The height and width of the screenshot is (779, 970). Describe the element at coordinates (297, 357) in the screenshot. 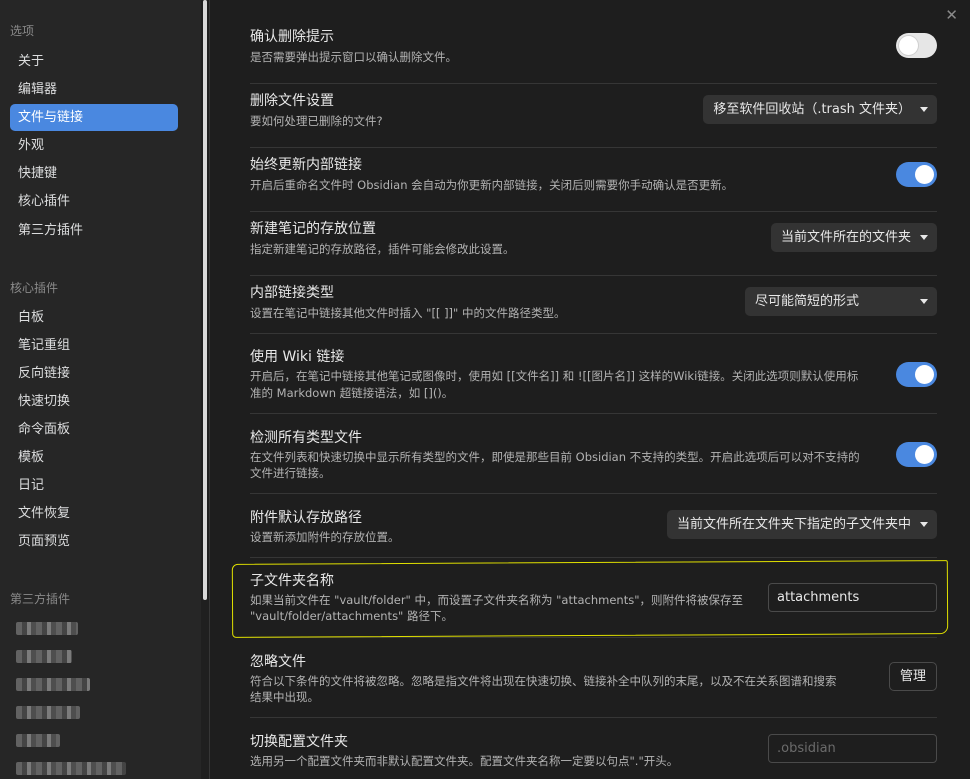

I see `setting-title: 使用 Wiki 链接` at that location.